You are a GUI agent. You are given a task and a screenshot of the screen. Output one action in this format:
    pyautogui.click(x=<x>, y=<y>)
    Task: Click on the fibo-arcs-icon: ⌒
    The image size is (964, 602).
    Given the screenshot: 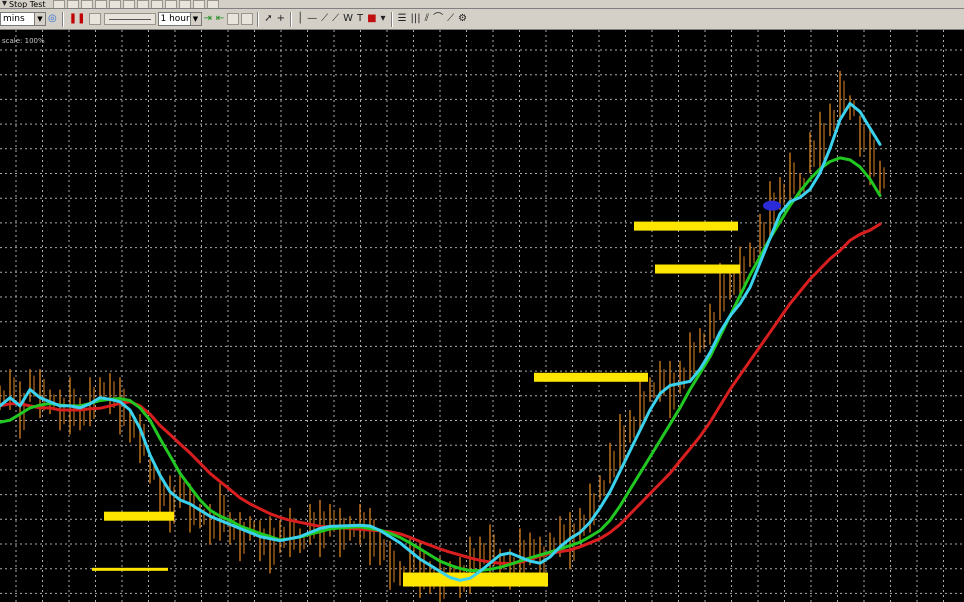 What is the action you would take?
    pyautogui.click(x=438, y=19)
    